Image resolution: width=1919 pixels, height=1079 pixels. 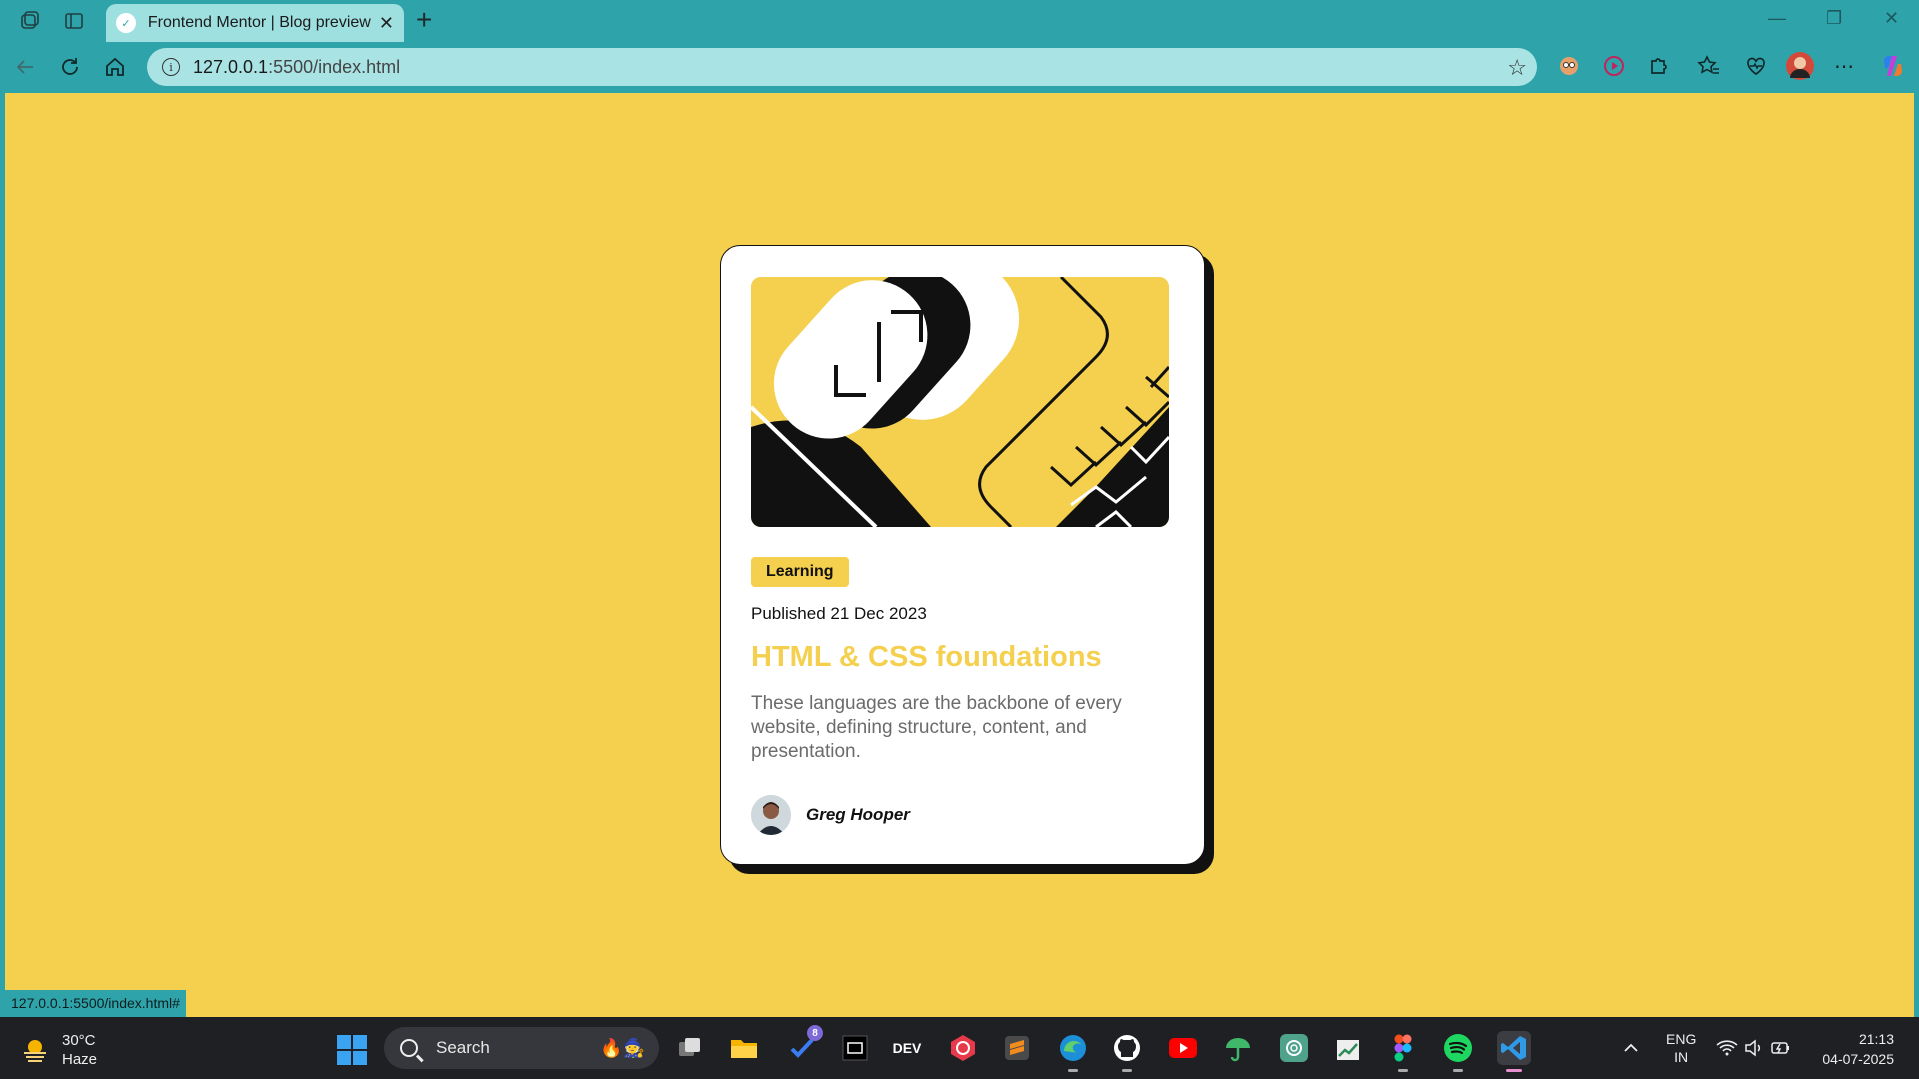 What do you see at coordinates (1403, 1051) in the screenshot?
I see `figma-icon` at bounding box center [1403, 1051].